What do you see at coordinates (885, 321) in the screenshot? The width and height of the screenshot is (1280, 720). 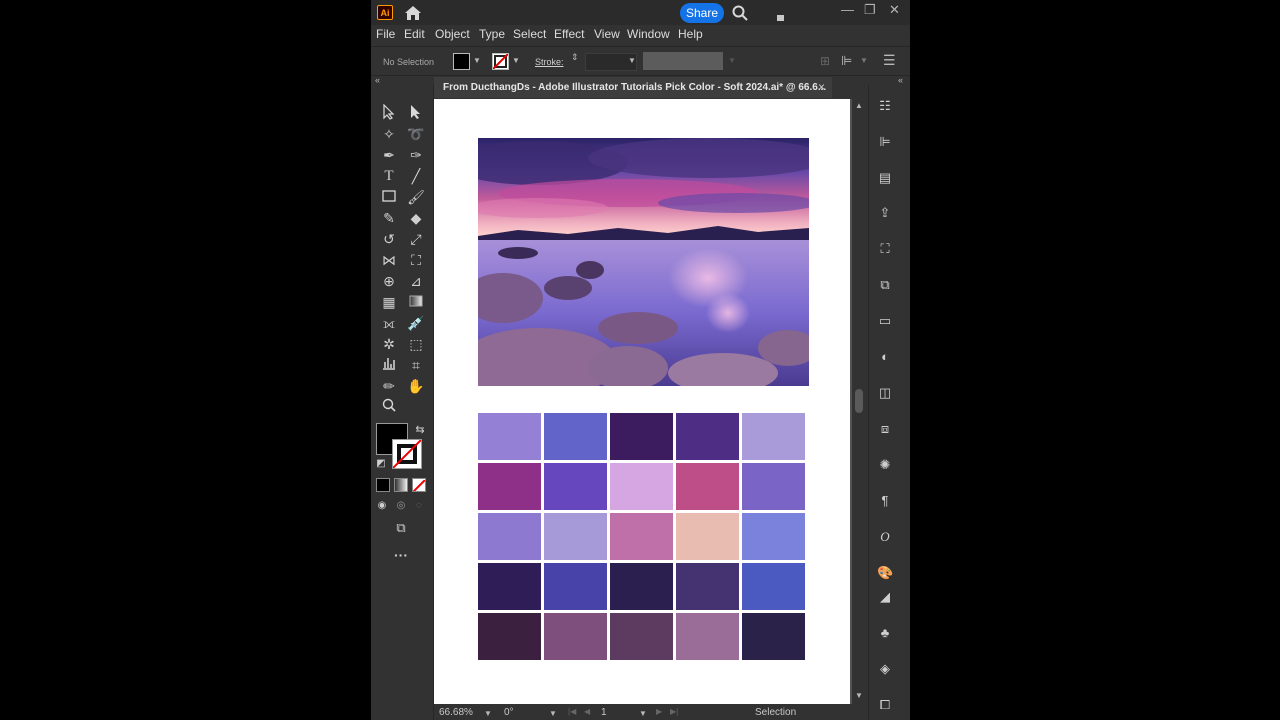 I see `gradient-panel-icon: ▭` at bounding box center [885, 321].